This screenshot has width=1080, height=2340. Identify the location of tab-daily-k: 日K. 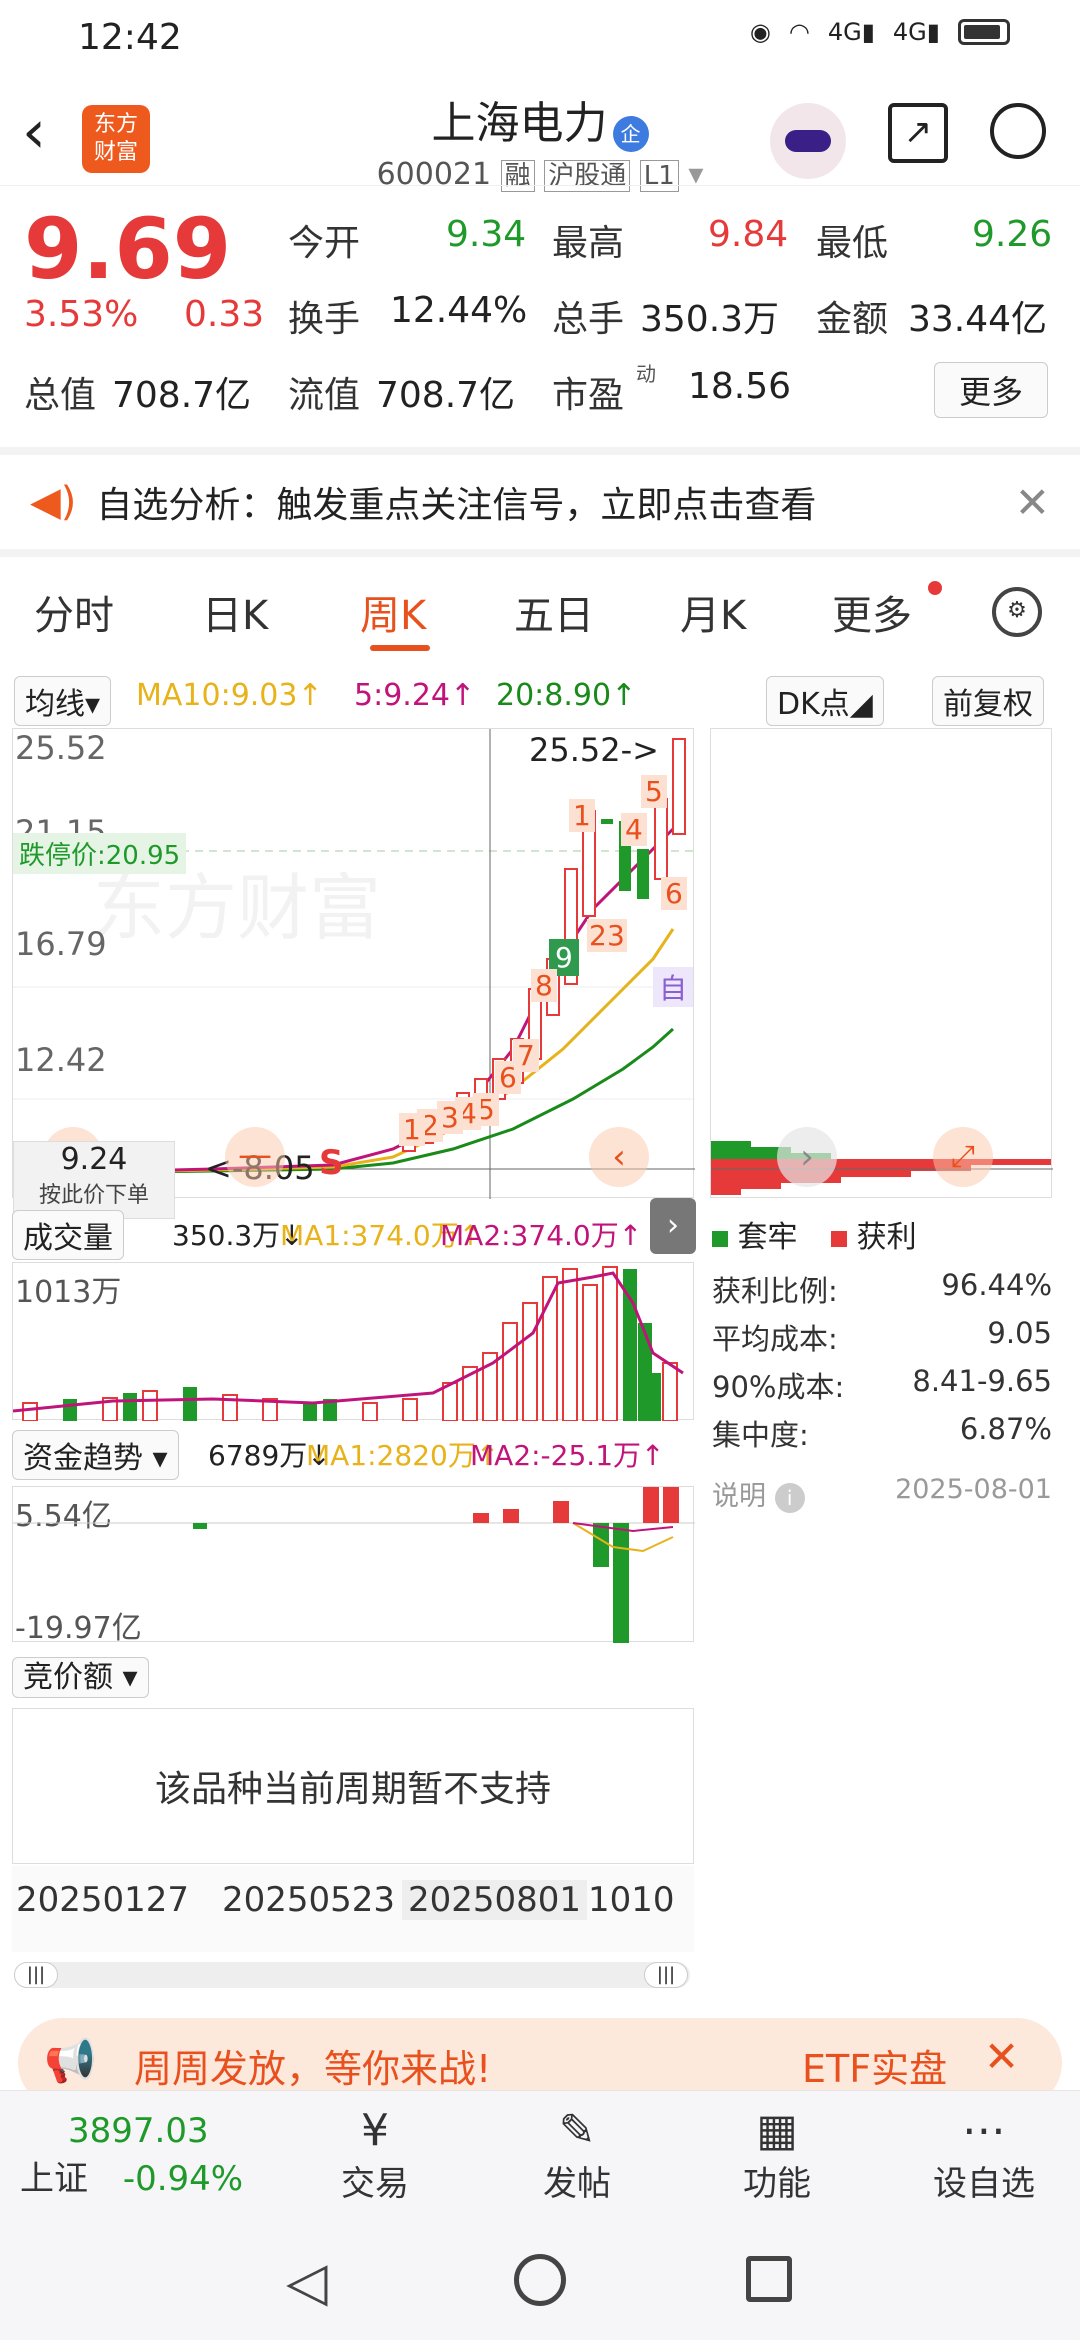
(235, 612).